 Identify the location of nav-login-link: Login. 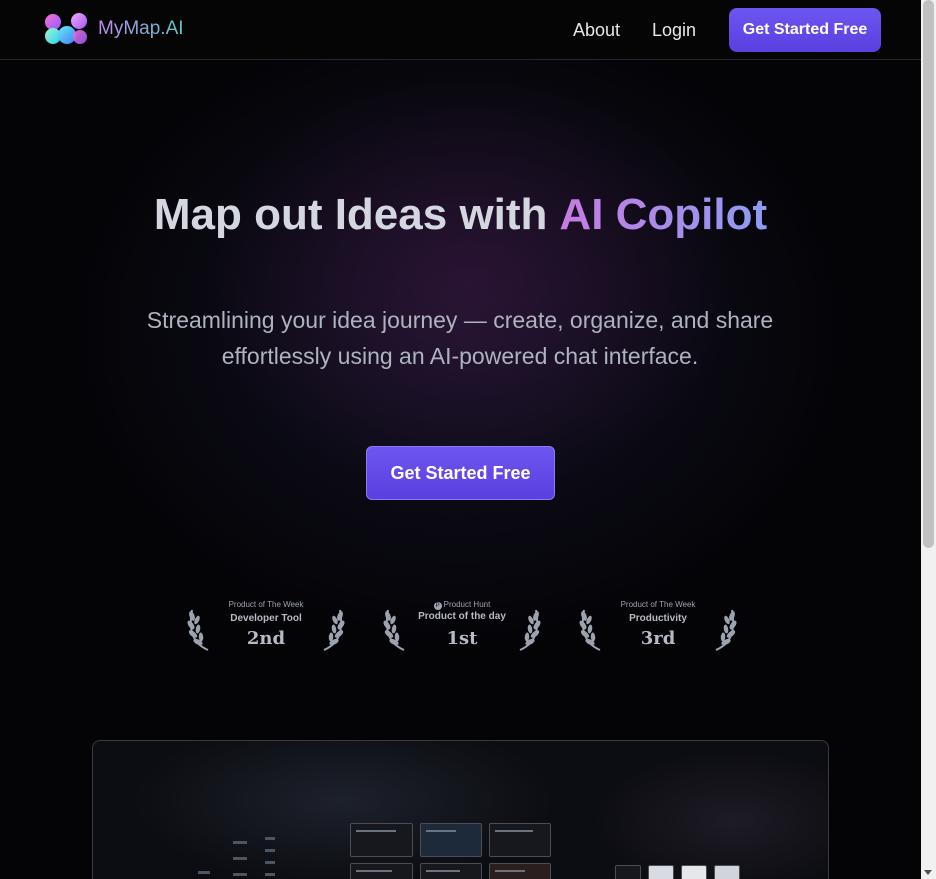
(674, 30).